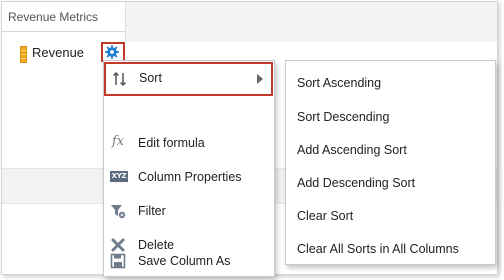  I want to click on submenu-item-add-ascending-sort: Add Ascending Sort, so click(390, 150).